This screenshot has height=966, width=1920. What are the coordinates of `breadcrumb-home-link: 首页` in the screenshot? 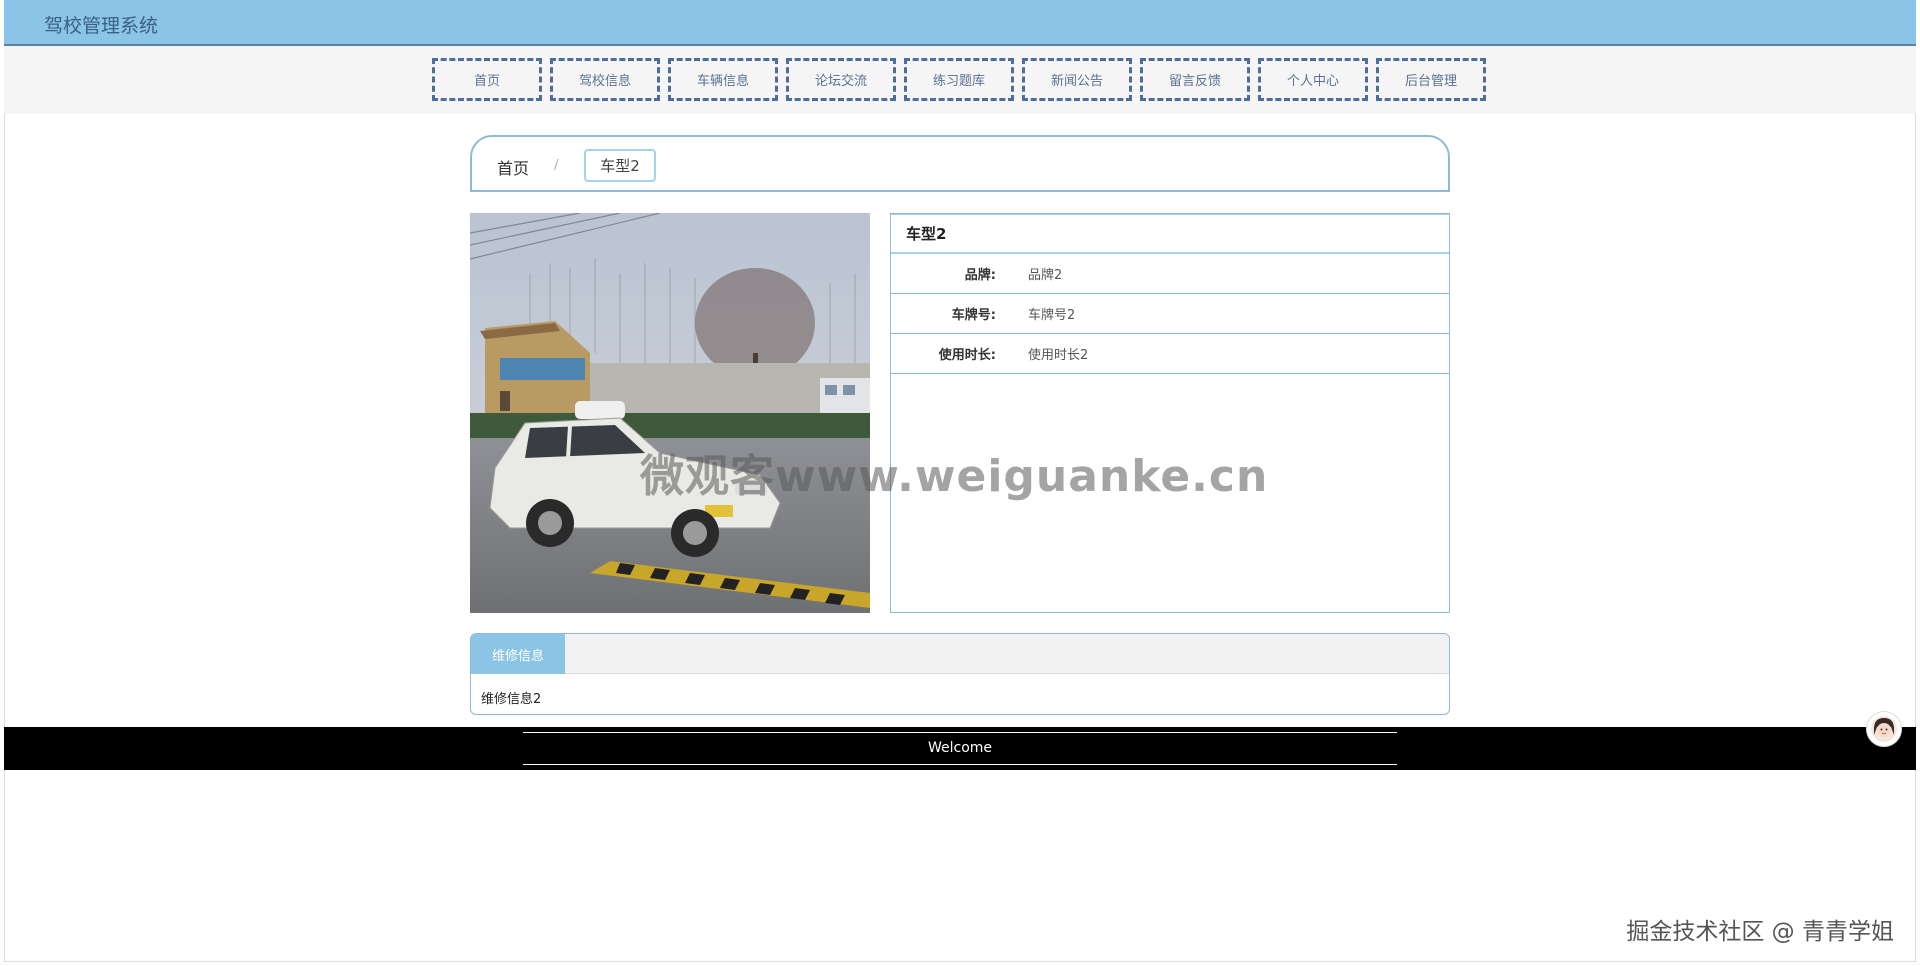 It's located at (513, 167).